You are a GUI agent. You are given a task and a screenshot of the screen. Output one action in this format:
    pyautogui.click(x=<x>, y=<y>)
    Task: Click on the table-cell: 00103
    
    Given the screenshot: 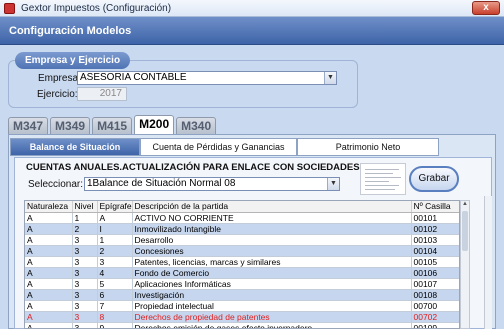 What is the action you would take?
    pyautogui.click(x=435, y=240)
    